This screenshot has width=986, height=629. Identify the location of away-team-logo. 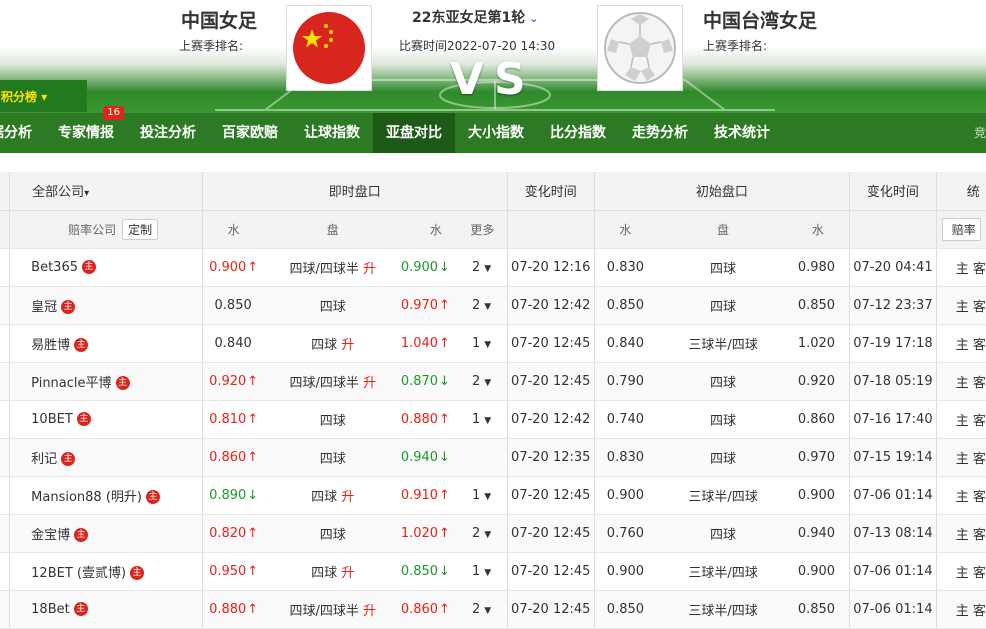
(640, 48).